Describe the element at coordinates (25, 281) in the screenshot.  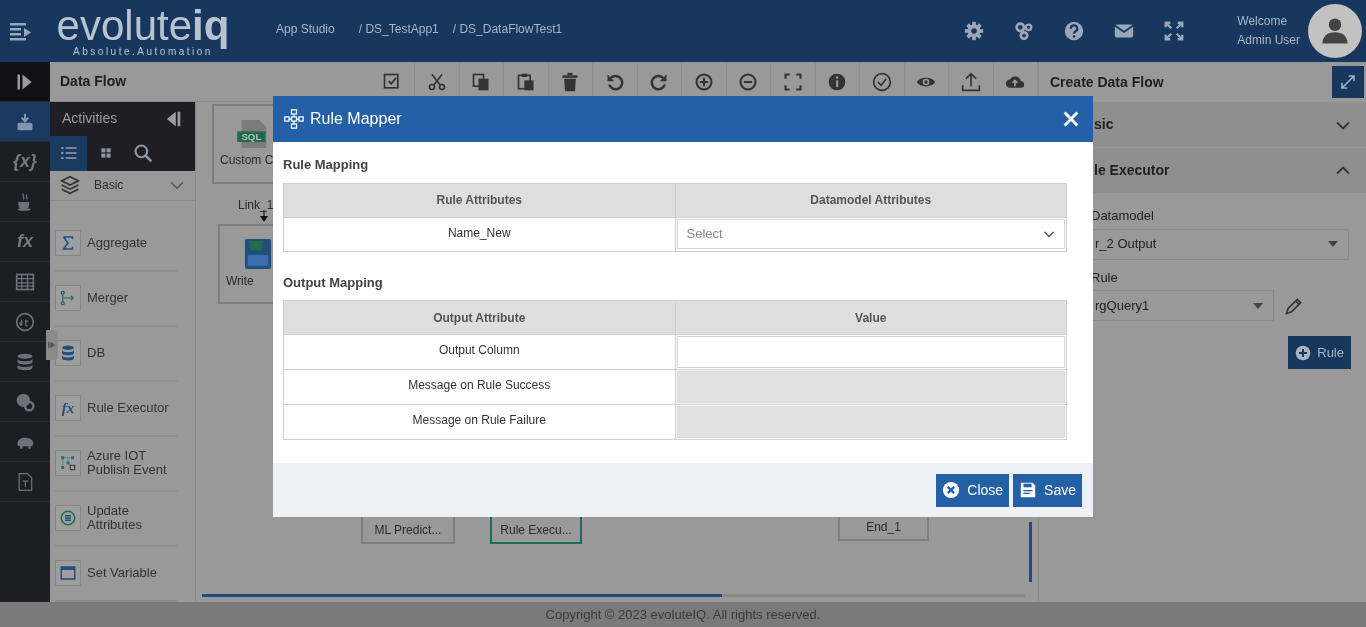
I see `table-icon` at that location.